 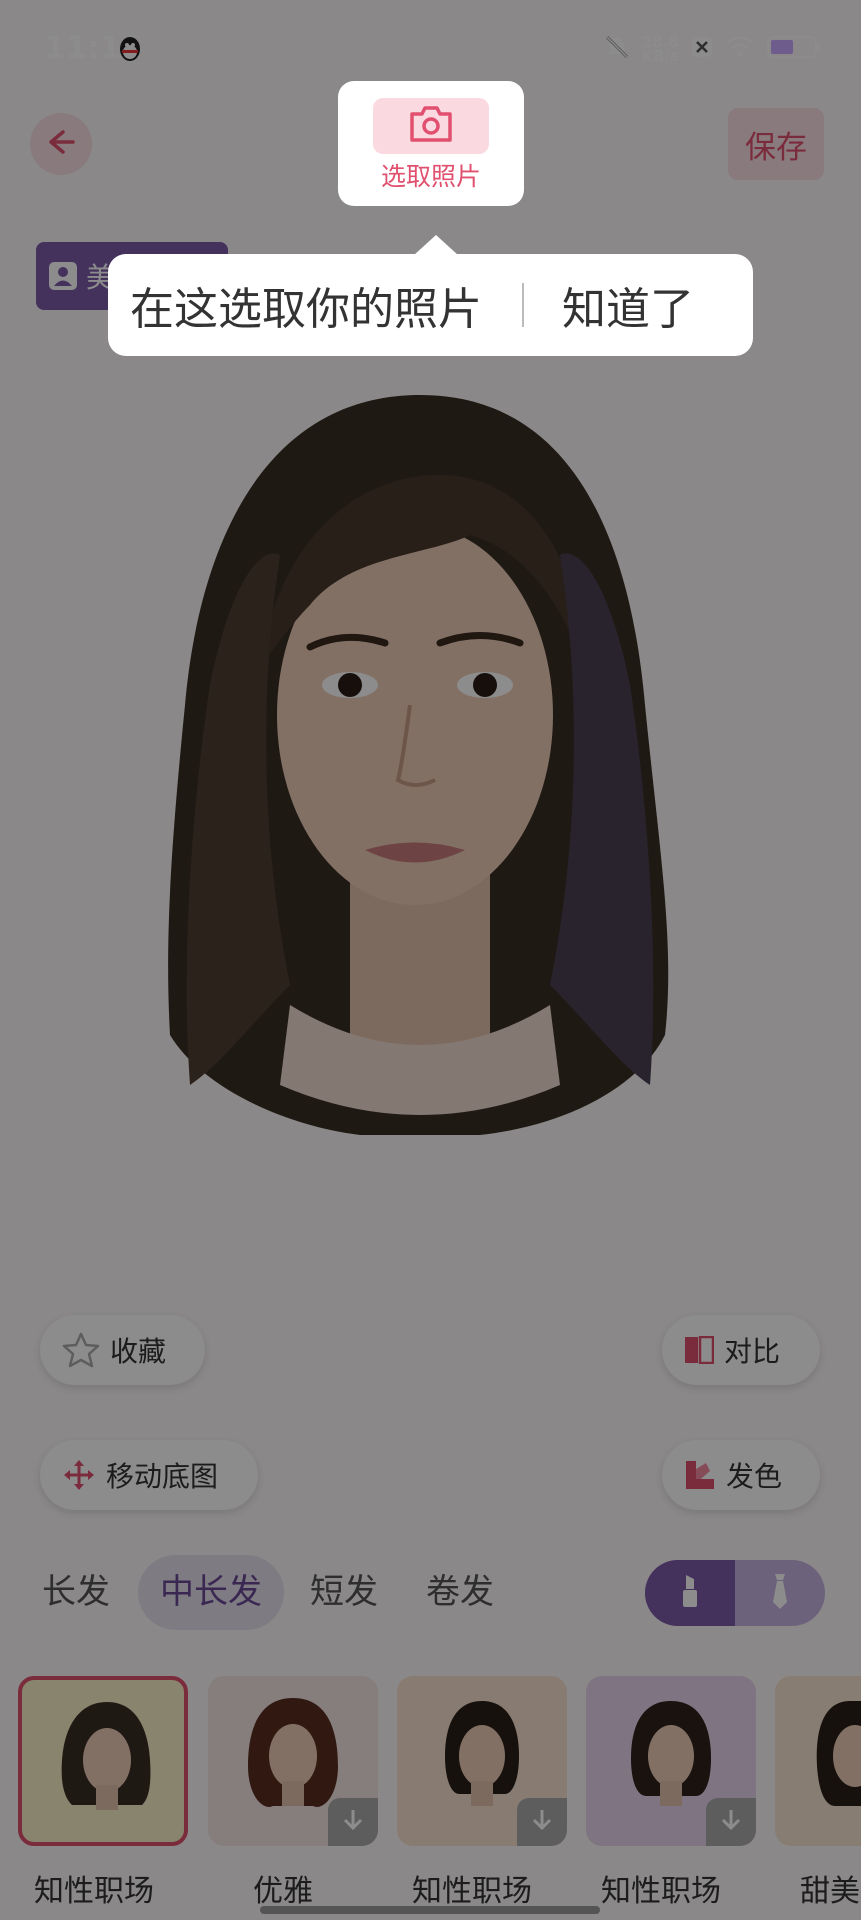 I want to click on camera-button, so click(x=431, y=126).